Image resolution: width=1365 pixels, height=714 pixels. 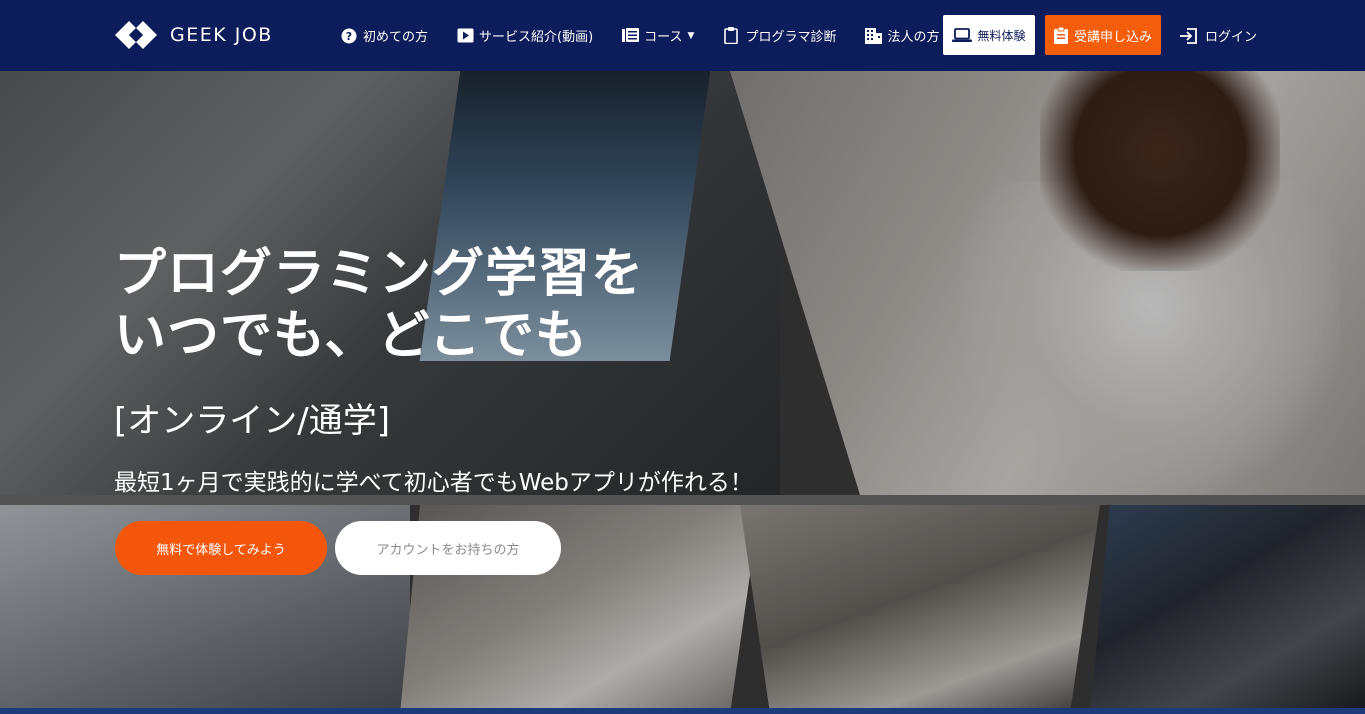 I want to click on play-icon, so click(x=465, y=36).